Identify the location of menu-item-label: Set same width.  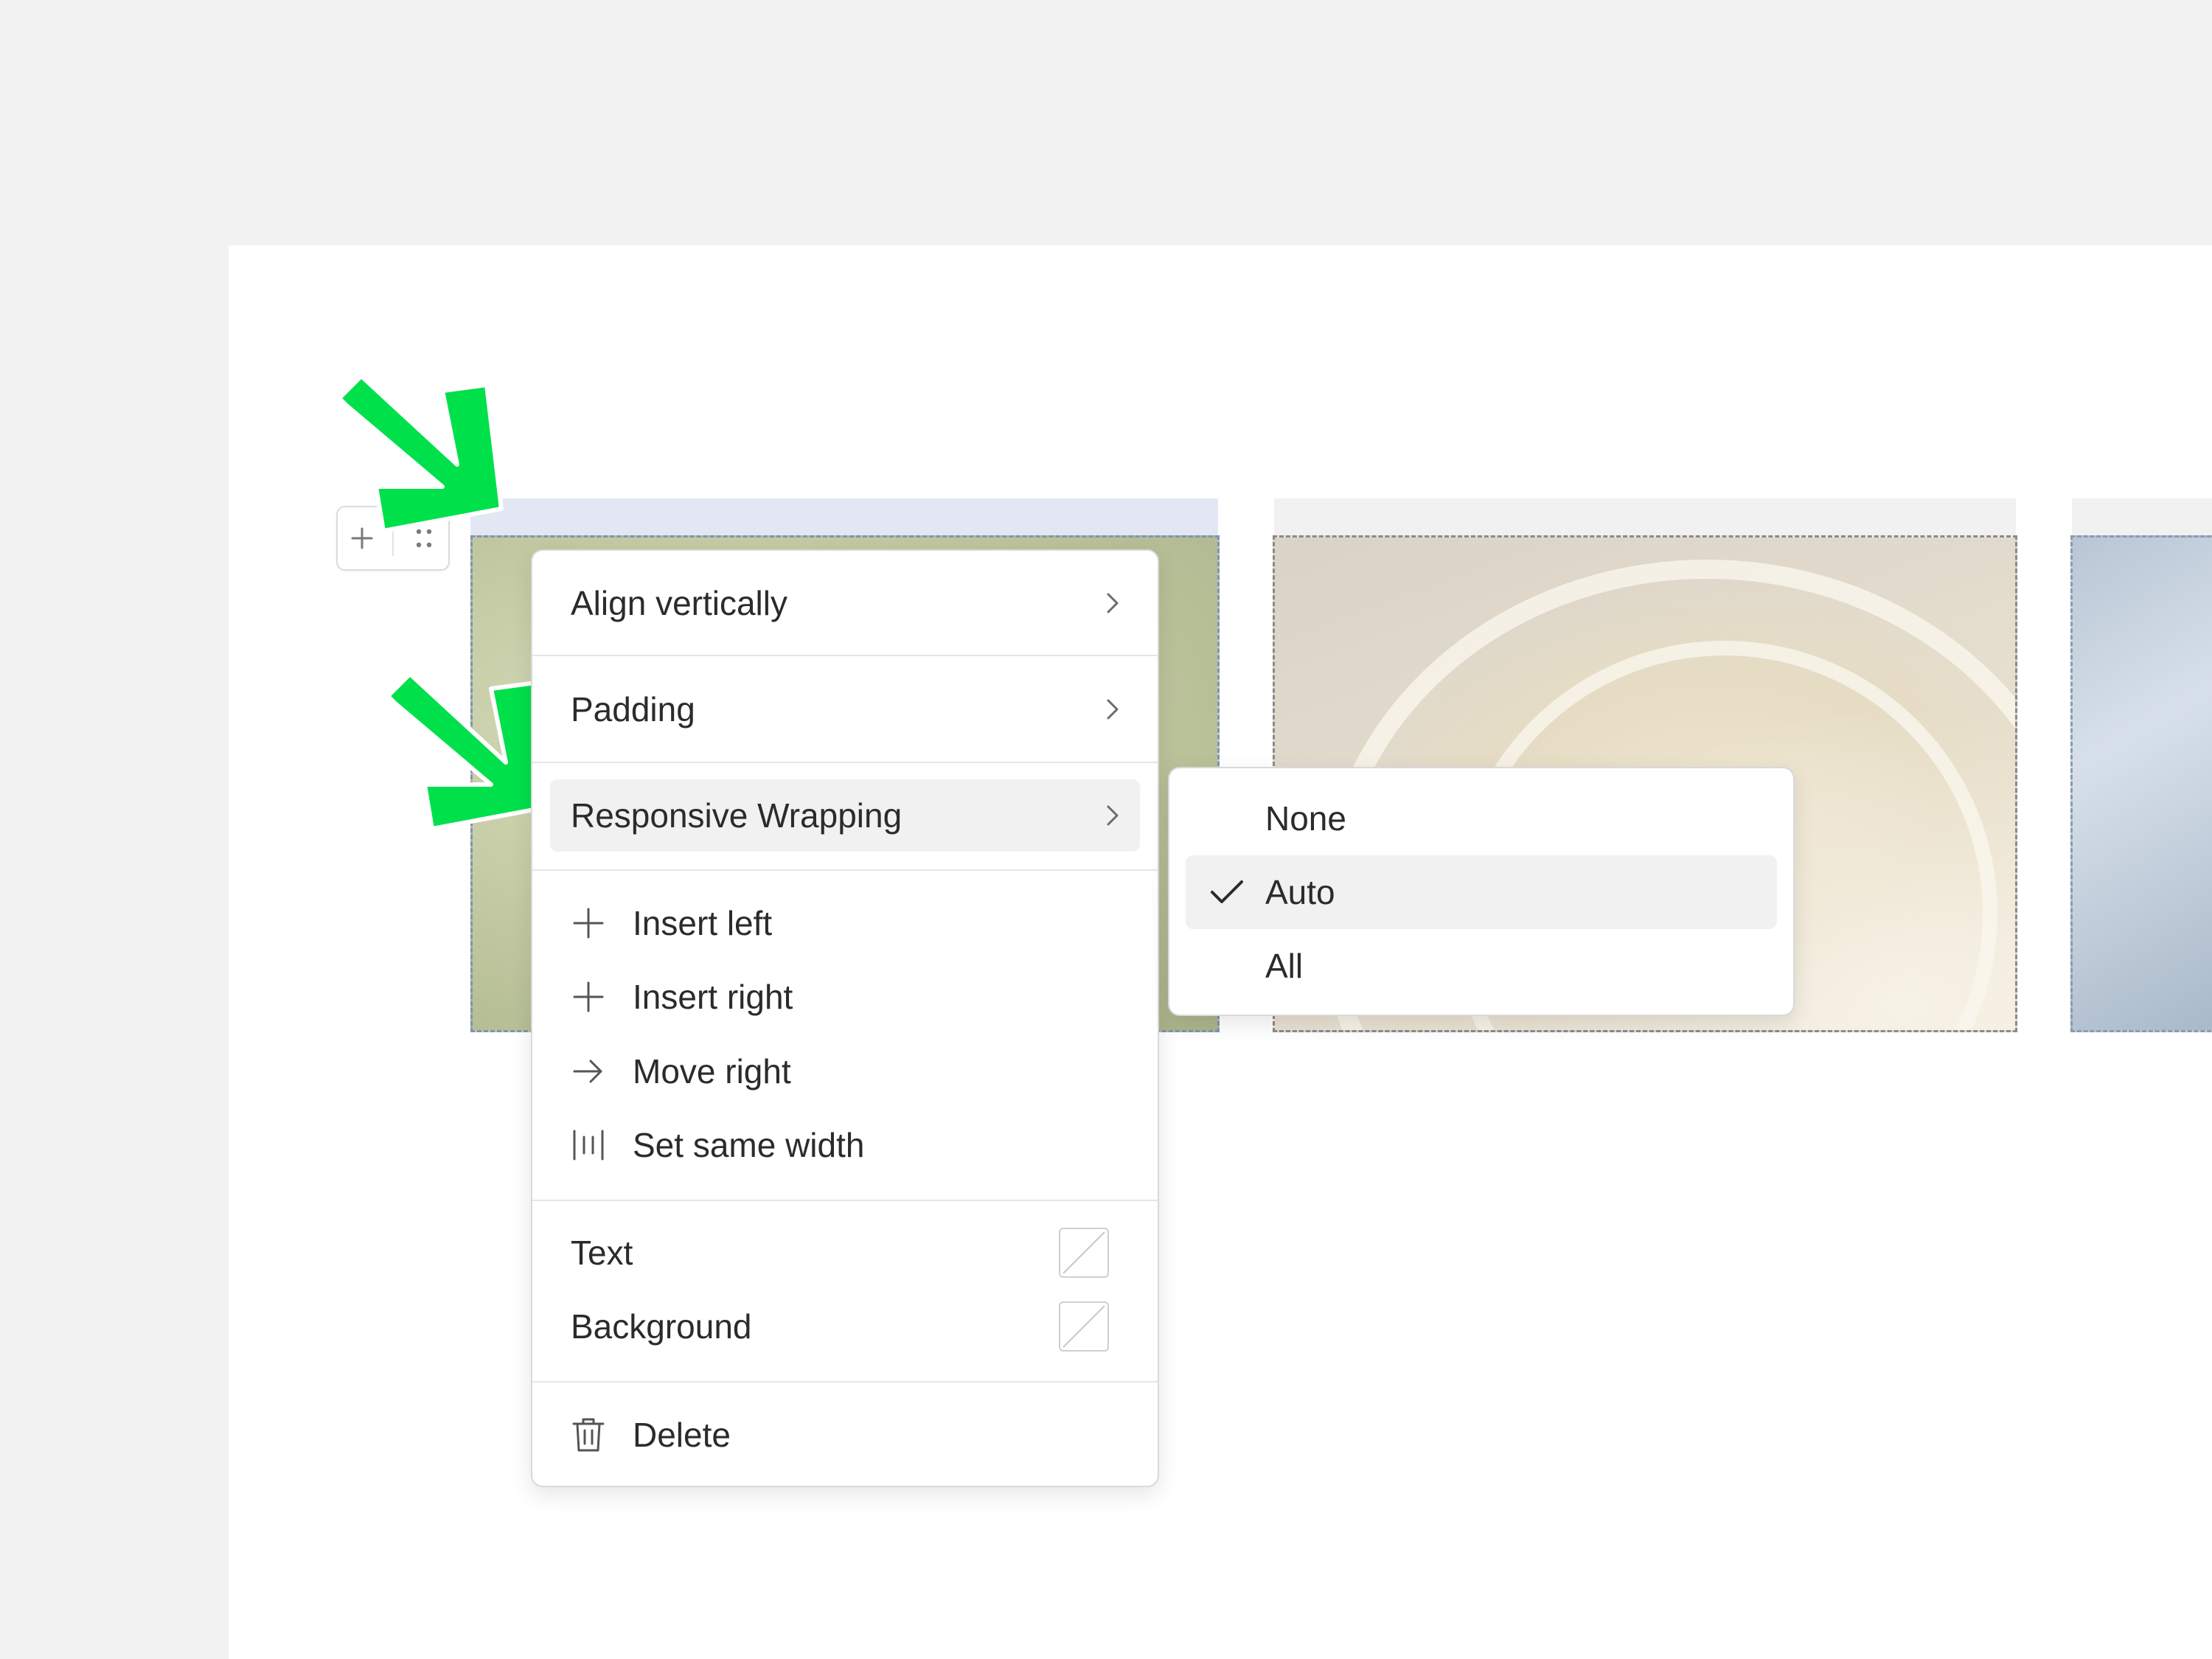
(749, 1145).